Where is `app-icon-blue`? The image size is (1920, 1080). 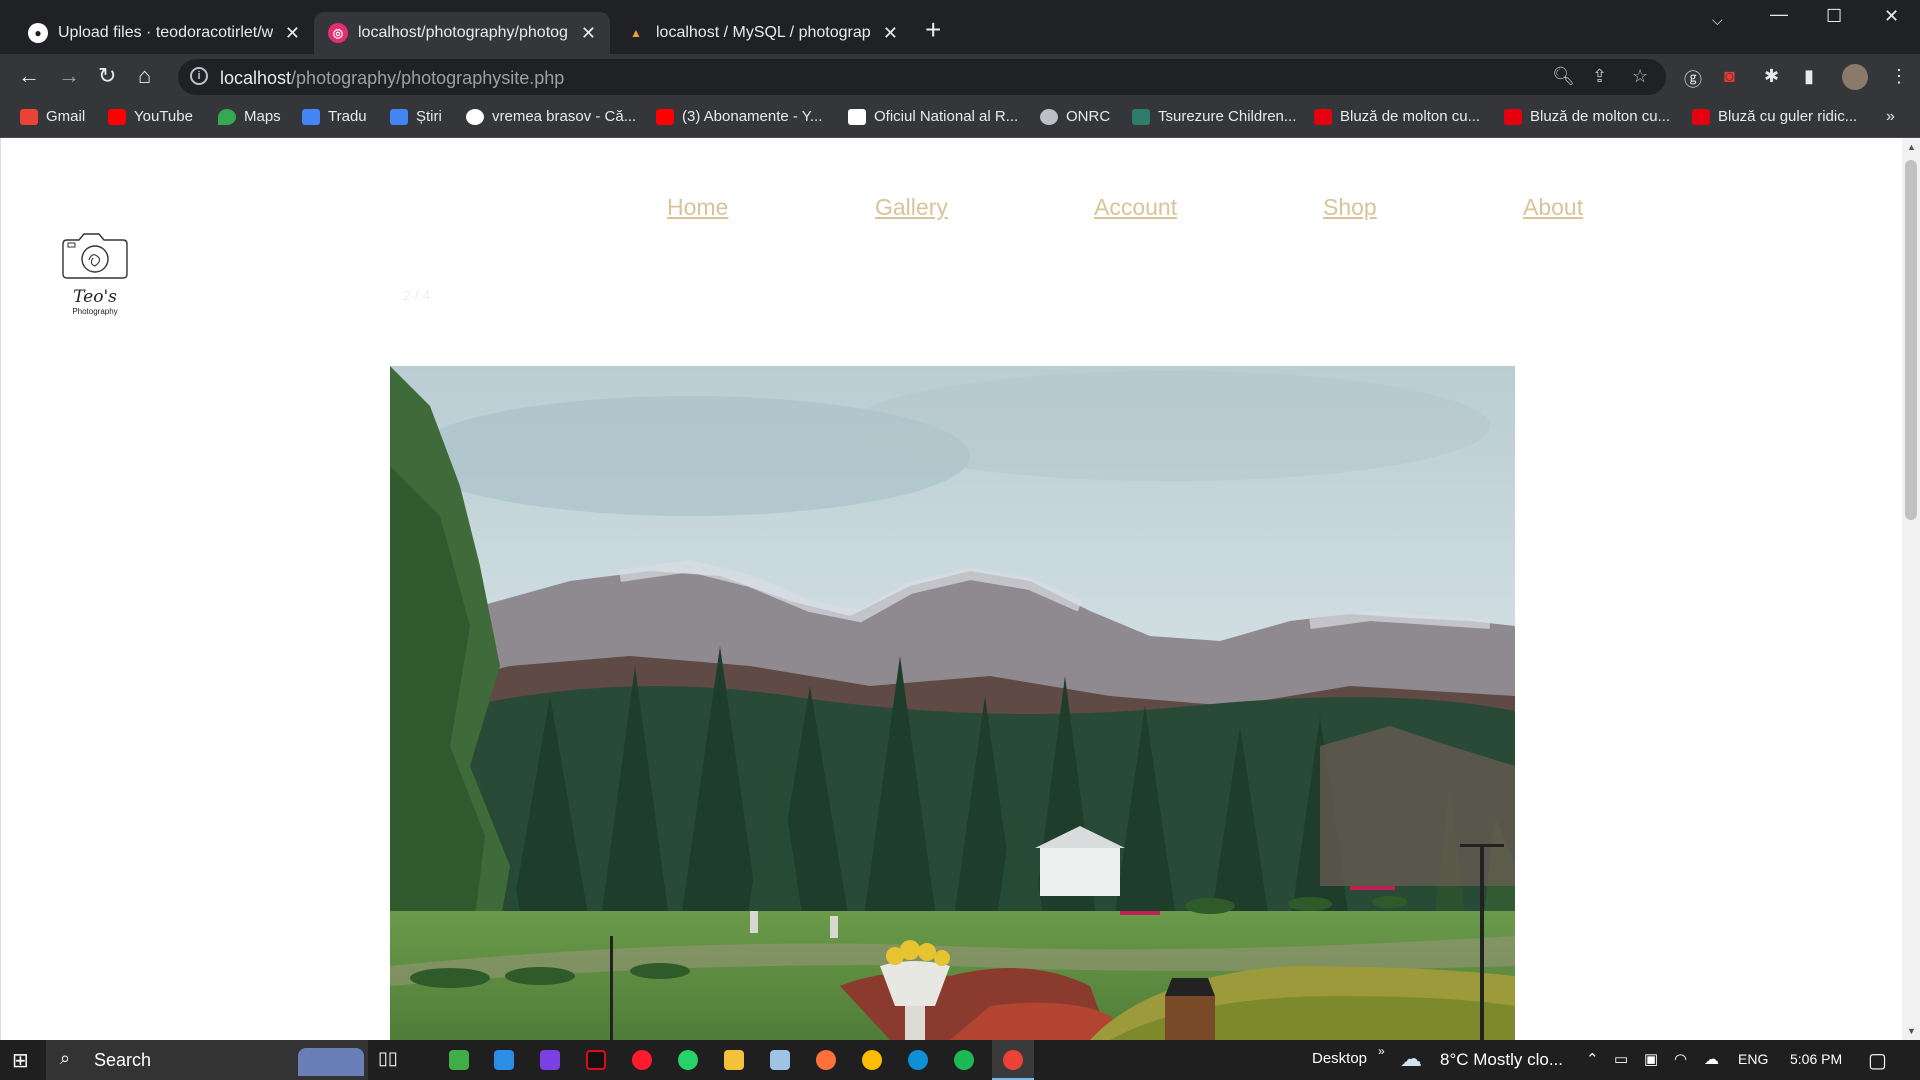 app-icon-blue is located at coordinates (780, 1060).